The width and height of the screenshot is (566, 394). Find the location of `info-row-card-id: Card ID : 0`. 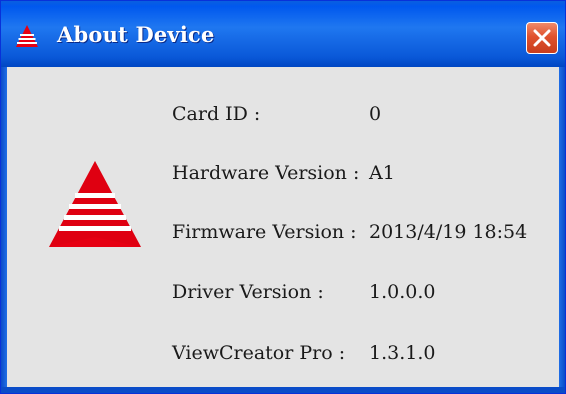

info-row-card-id: Card ID : 0 is located at coordinates (283, 114).